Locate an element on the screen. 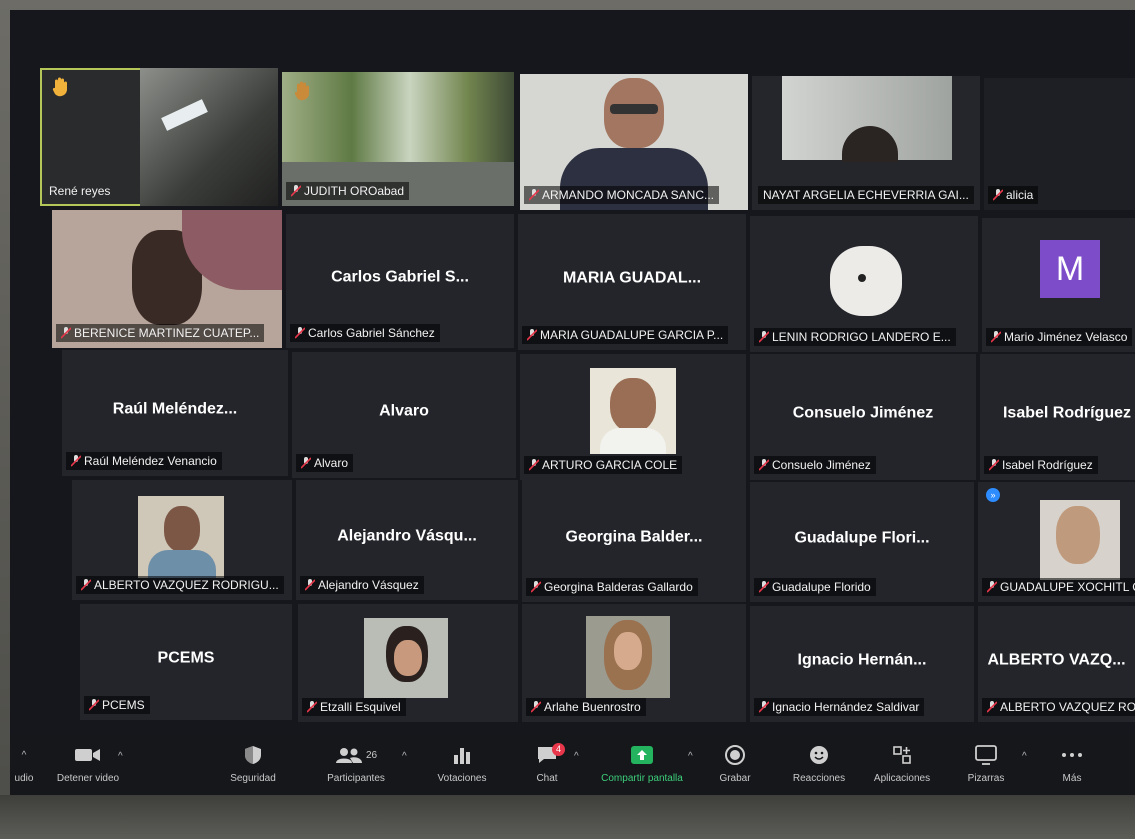 This screenshot has width=1135, height=839. whiteboards-button: Pizarras is located at coordinates (986, 763).